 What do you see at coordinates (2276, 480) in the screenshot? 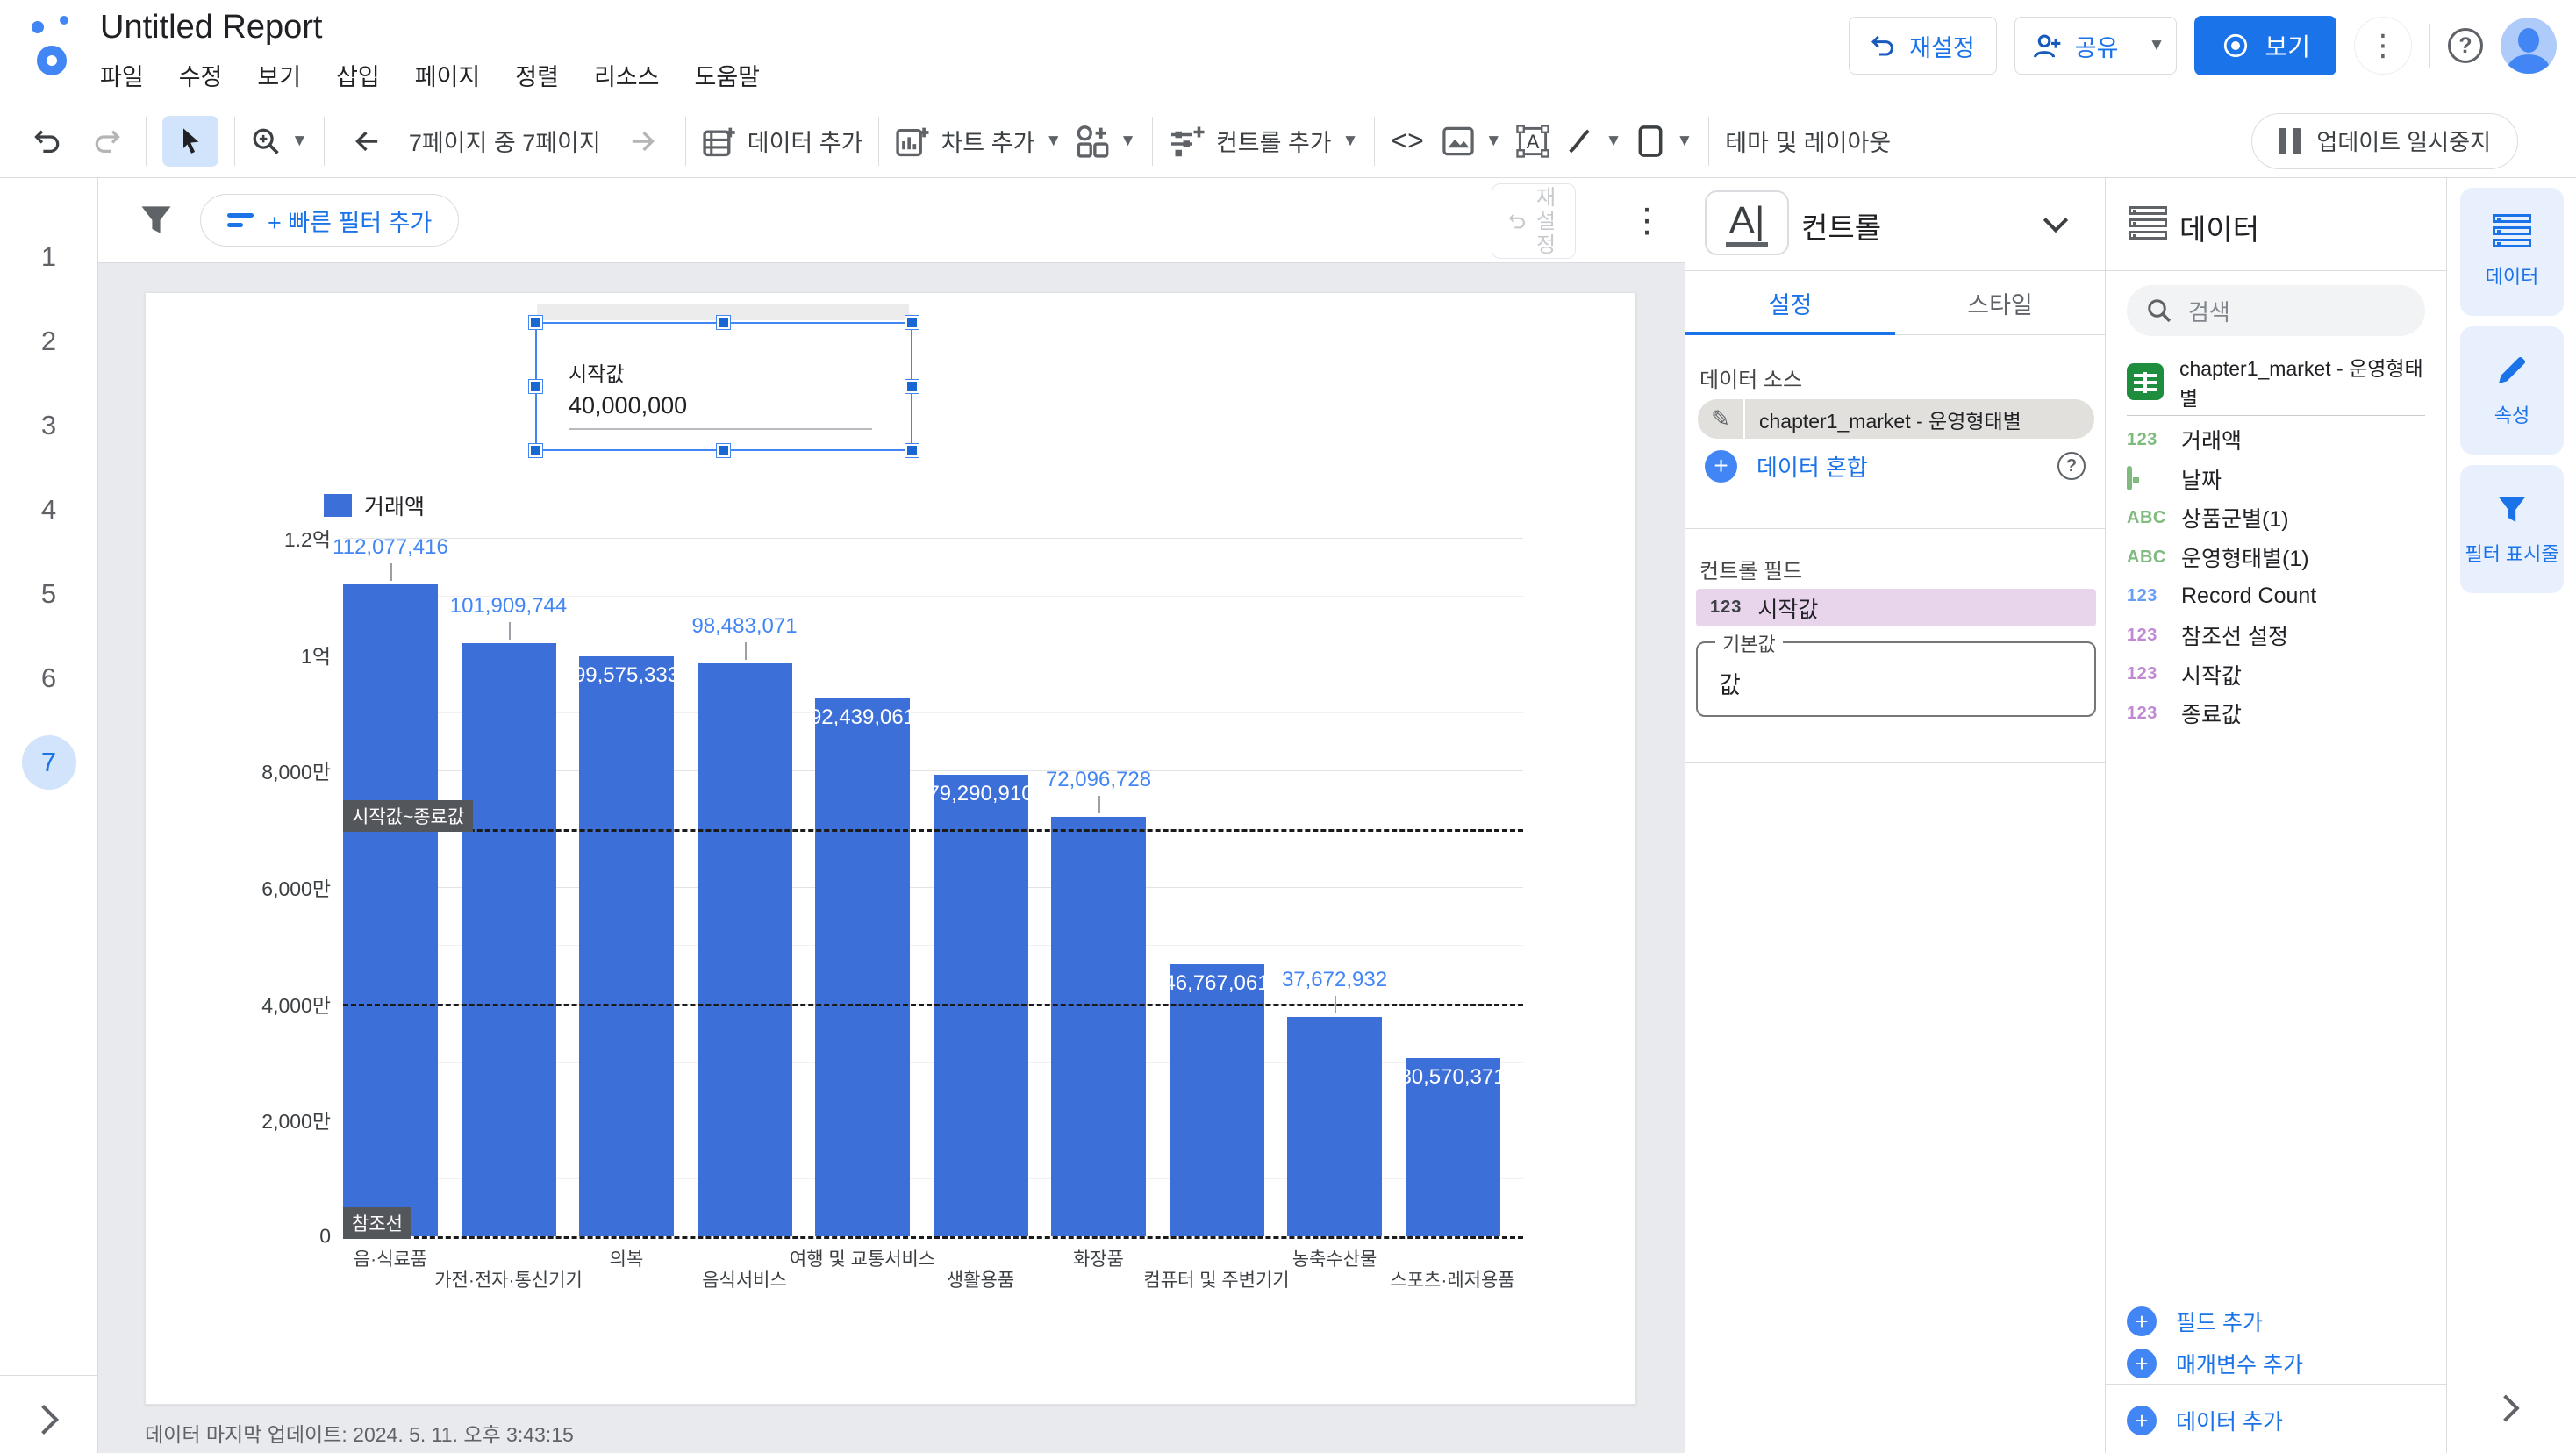
I see `field-날짜: 날짜` at bounding box center [2276, 480].